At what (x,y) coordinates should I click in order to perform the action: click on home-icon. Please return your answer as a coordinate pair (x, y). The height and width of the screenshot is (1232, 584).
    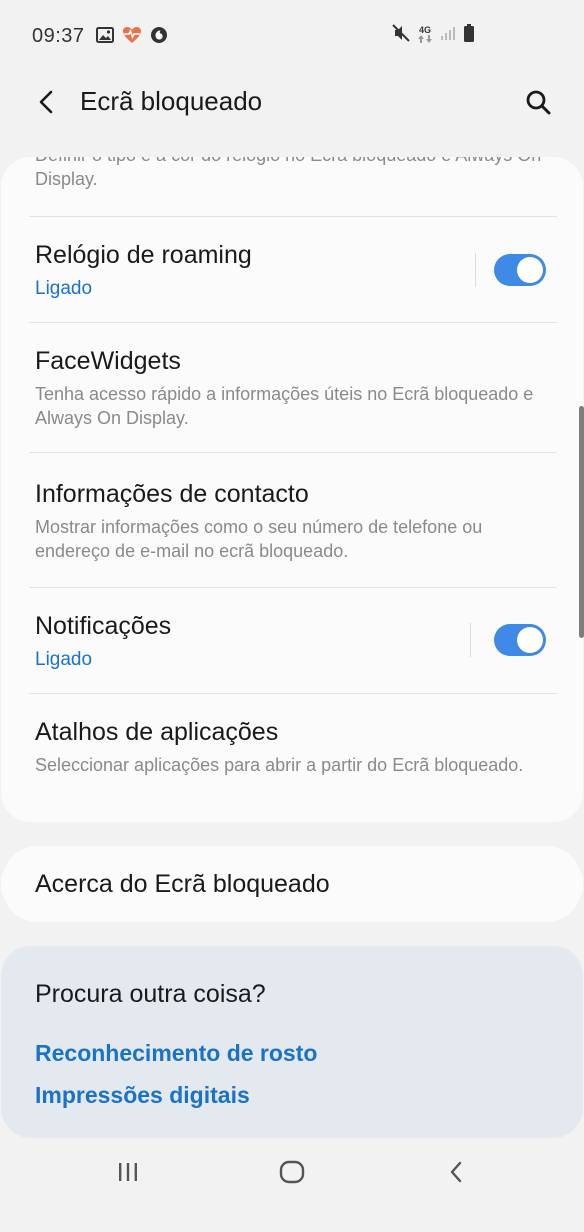
    Looking at the image, I should click on (292, 1174).